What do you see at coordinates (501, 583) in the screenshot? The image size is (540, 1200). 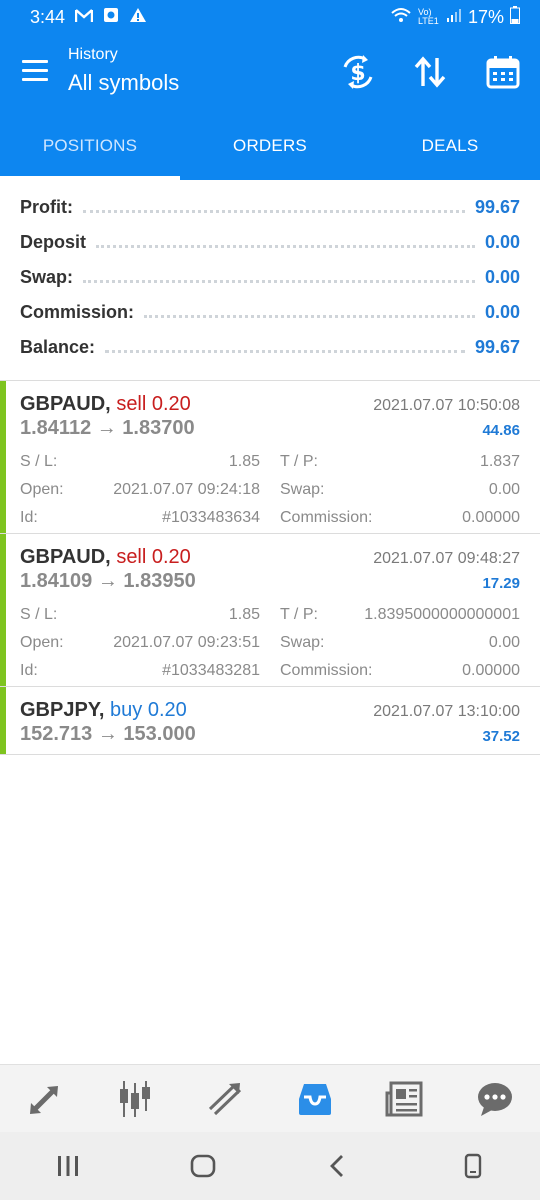 I see `trade-profit: 17.29` at bounding box center [501, 583].